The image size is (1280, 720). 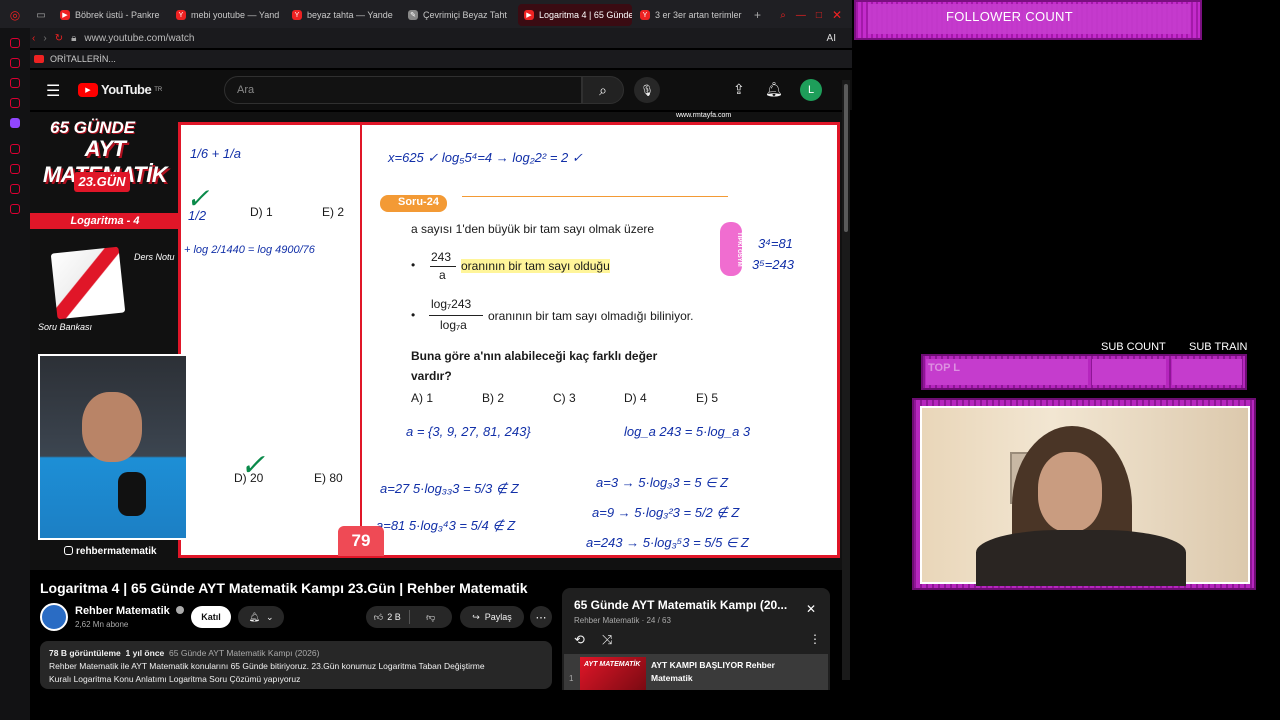 What do you see at coordinates (846, 158) in the screenshot?
I see `scrollbar-thumb` at bounding box center [846, 158].